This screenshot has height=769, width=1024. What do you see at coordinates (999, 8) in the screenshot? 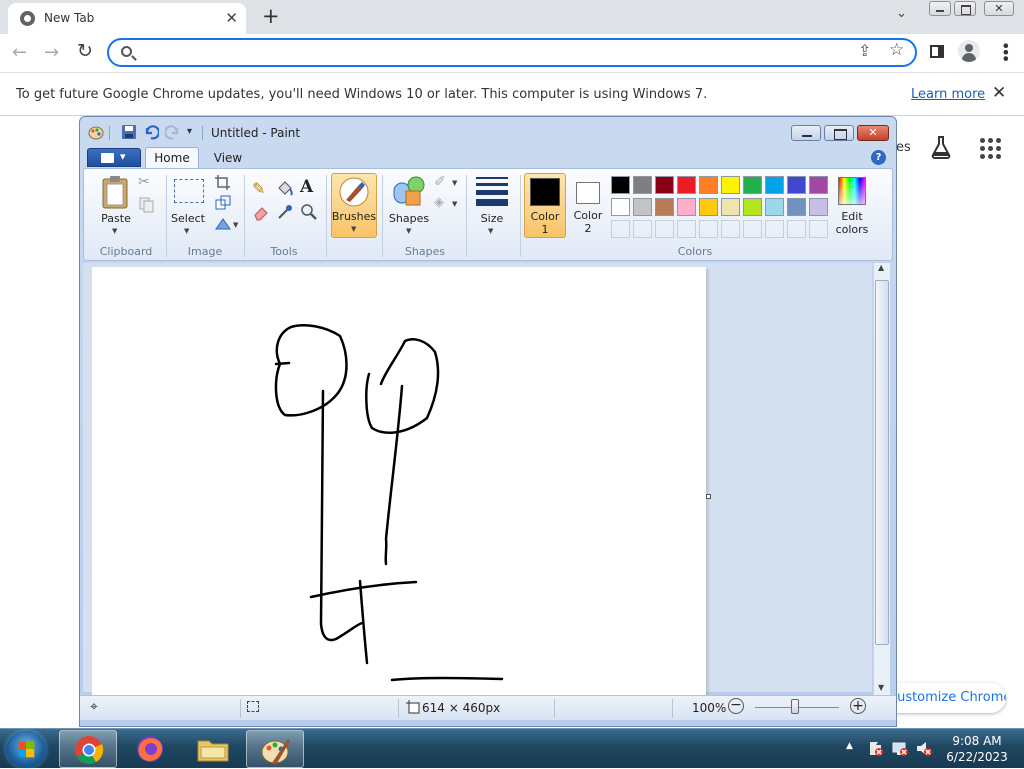
I see `chrome-close-button: ✕` at bounding box center [999, 8].